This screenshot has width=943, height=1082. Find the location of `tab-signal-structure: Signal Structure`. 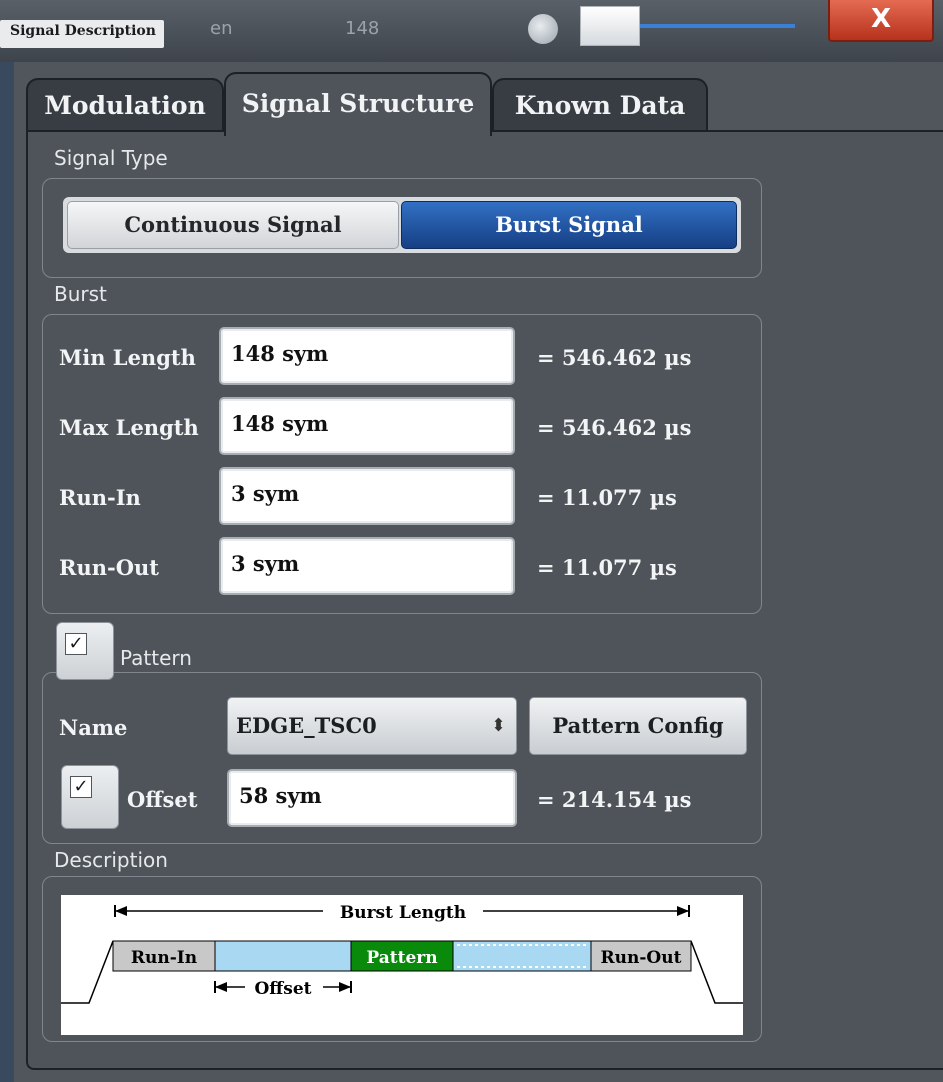

tab-signal-structure: Signal Structure is located at coordinates (358, 104).